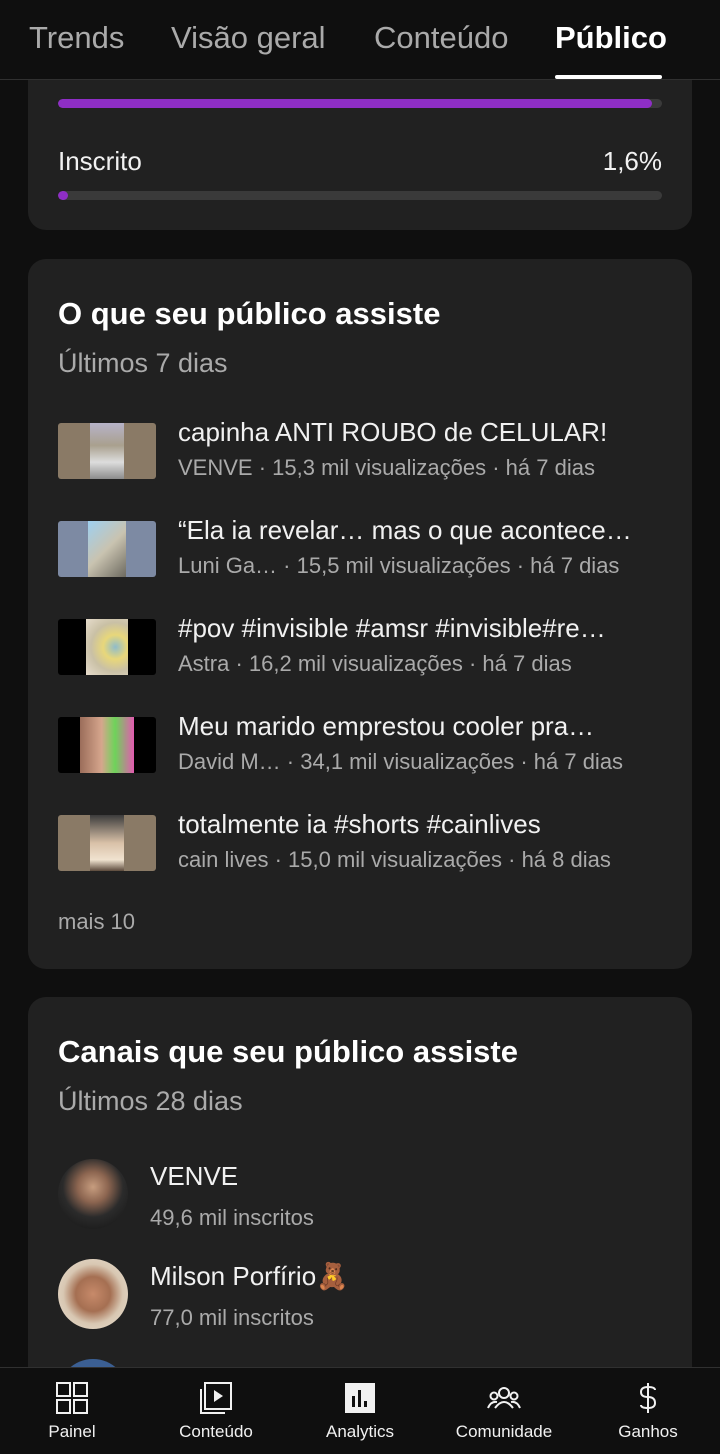 The height and width of the screenshot is (1454, 720). What do you see at coordinates (359, 824) in the screenshot?
I see `video-title: totalmente ia #shorts #cainlives` at bounding box center [359, 824].